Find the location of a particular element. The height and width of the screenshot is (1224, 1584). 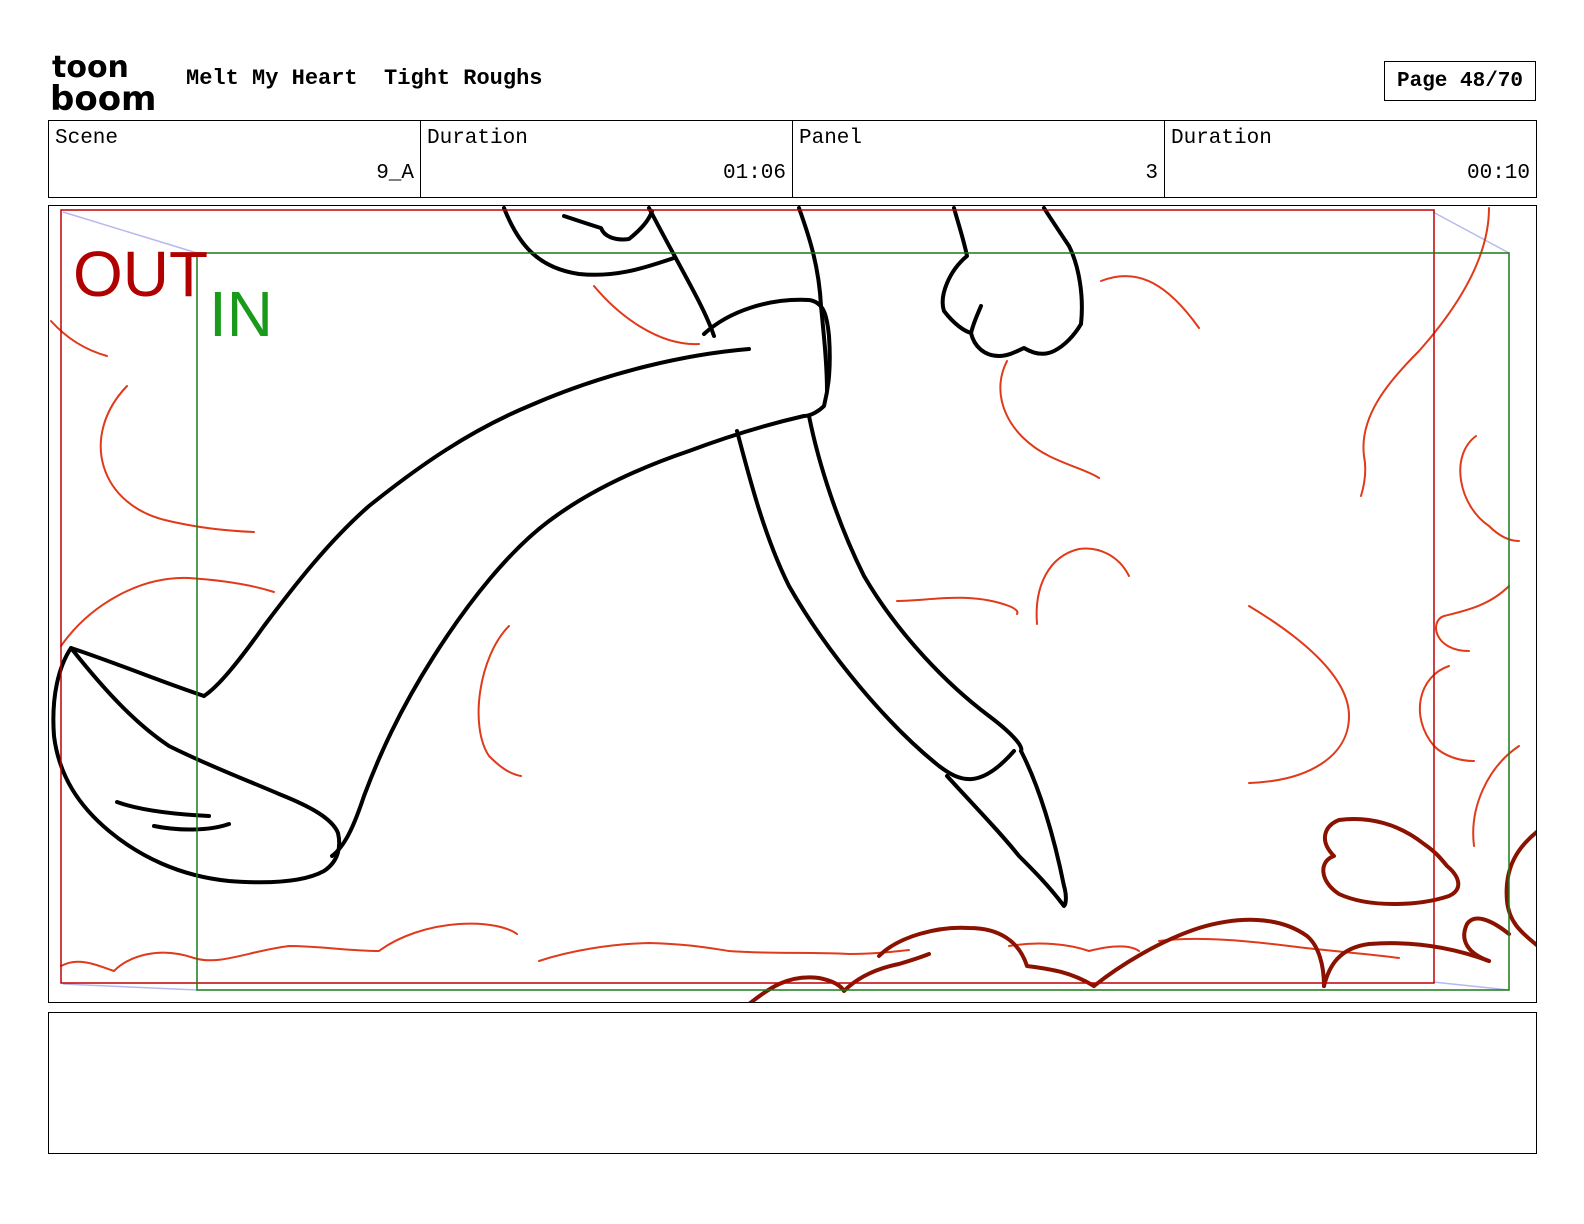

scene-cell: Scene 9_A is located at coordinates (235, 159).